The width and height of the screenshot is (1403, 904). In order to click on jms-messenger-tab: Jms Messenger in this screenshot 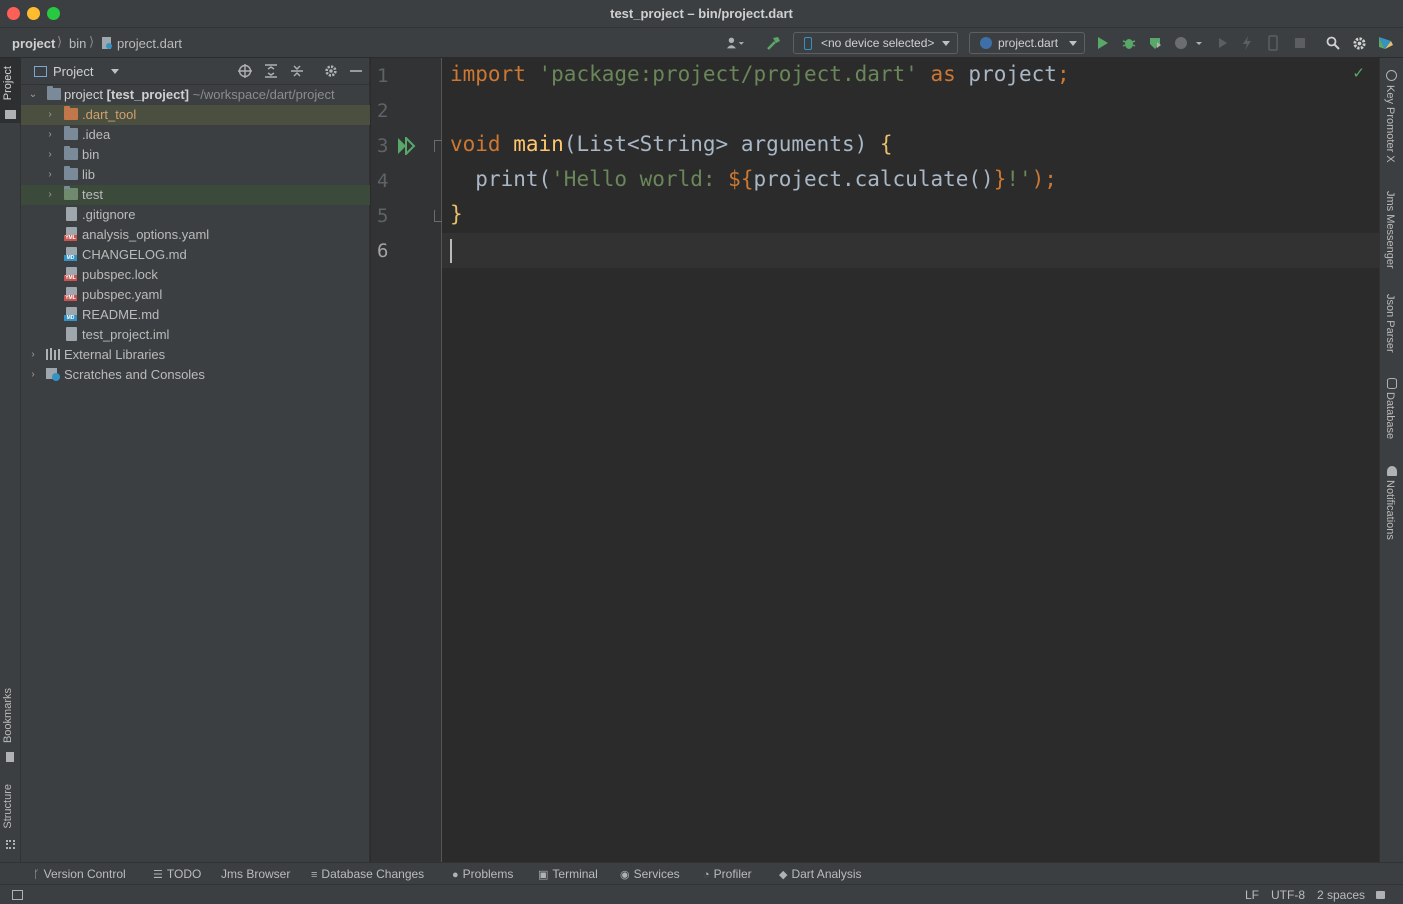, I will do `click(1390, 230)`.